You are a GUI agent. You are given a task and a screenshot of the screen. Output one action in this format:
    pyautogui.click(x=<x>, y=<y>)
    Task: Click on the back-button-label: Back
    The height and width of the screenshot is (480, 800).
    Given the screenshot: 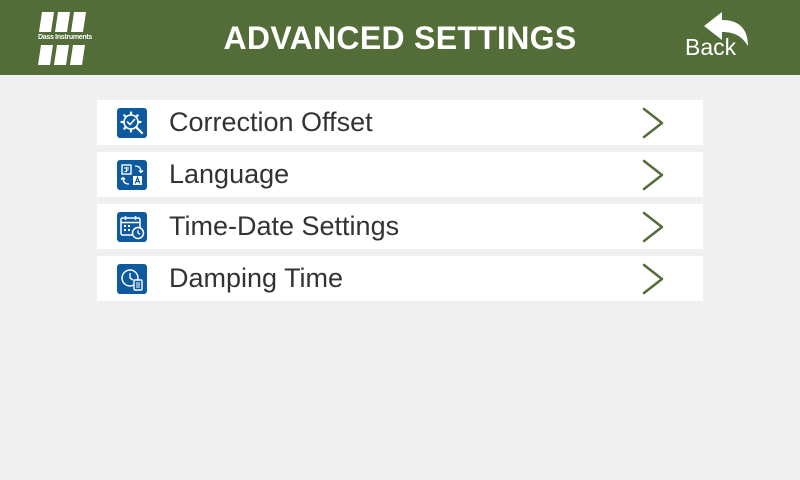 What is the action you would take?
    pyautogui.click(x=711, y=47)
    